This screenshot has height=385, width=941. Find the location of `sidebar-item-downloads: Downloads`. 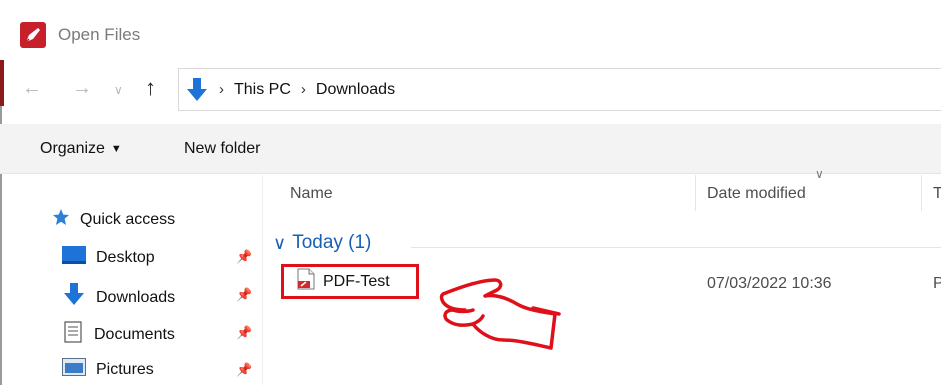

sidebar-item-downloads: Downloads is located at coordinates (118, 297).